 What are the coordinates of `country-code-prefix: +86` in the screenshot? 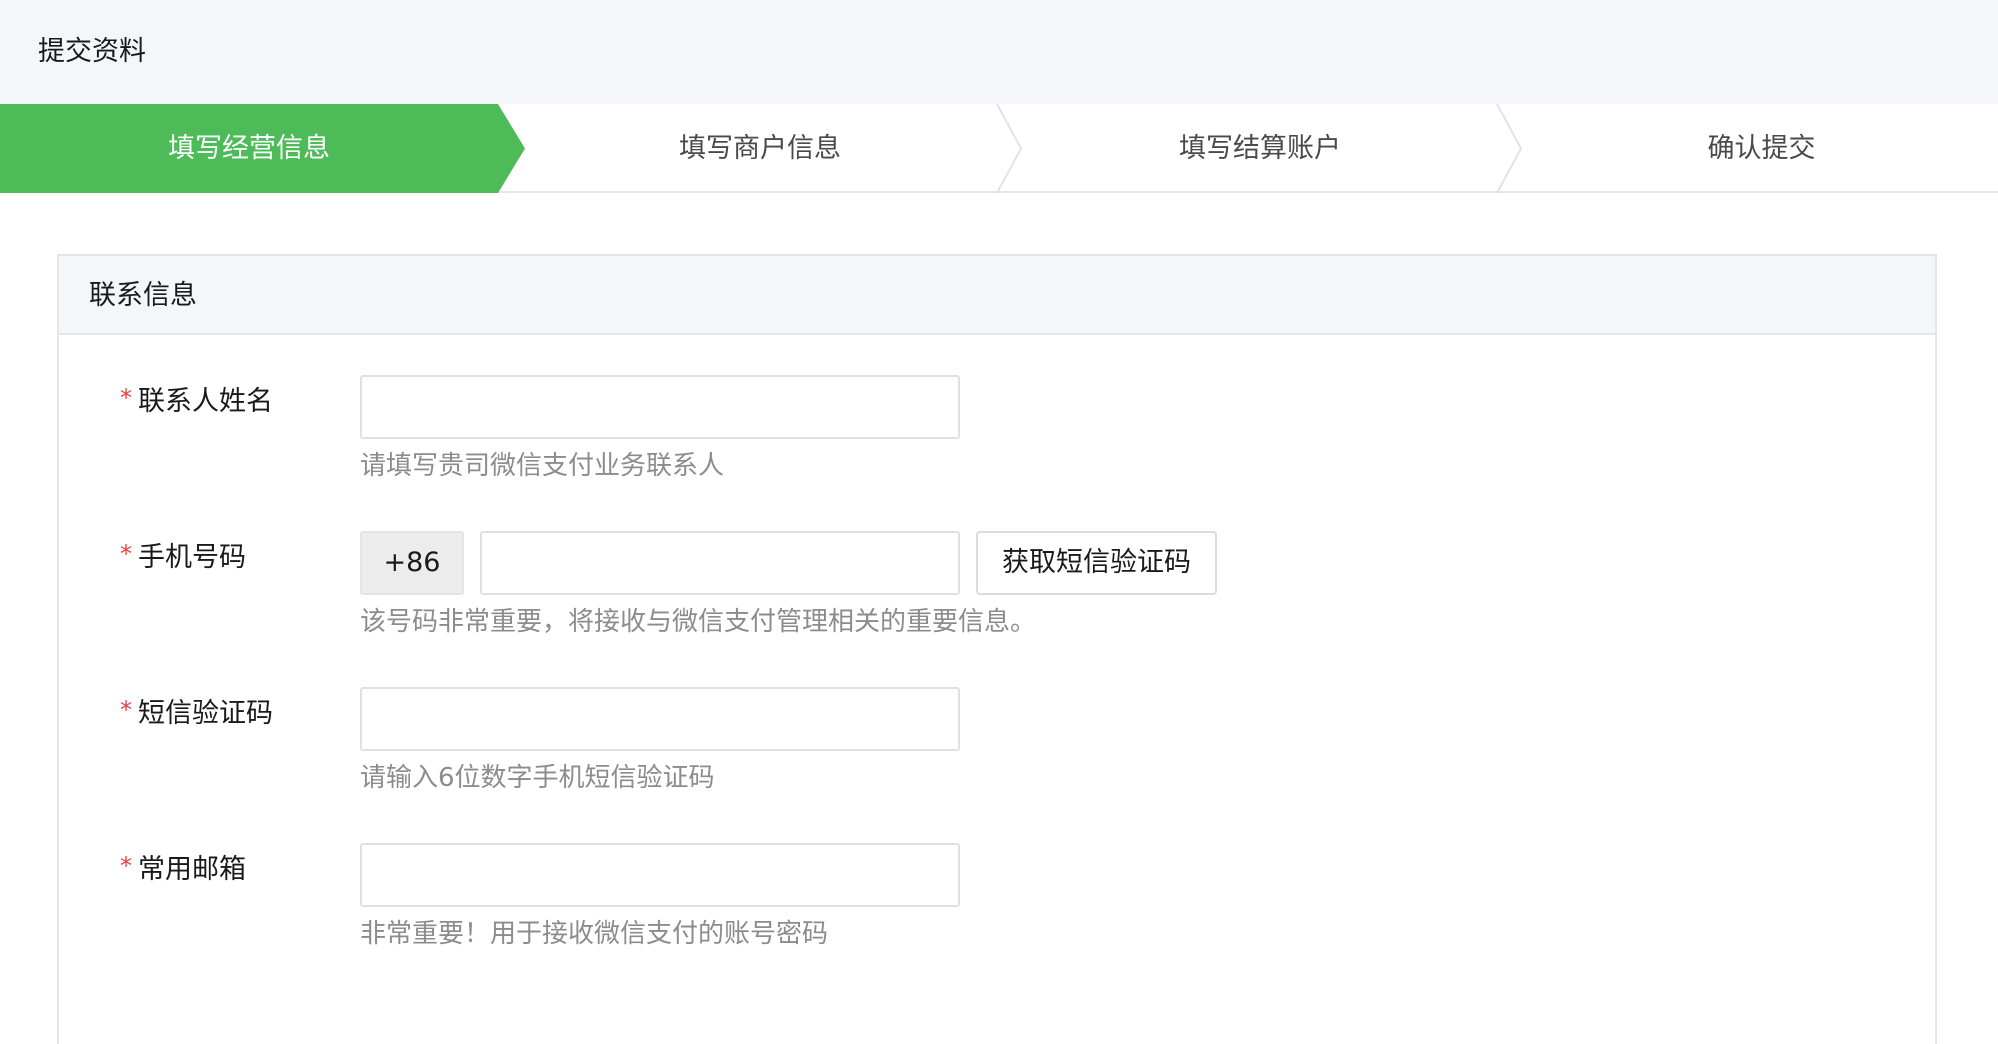 It's located at (412, 563).